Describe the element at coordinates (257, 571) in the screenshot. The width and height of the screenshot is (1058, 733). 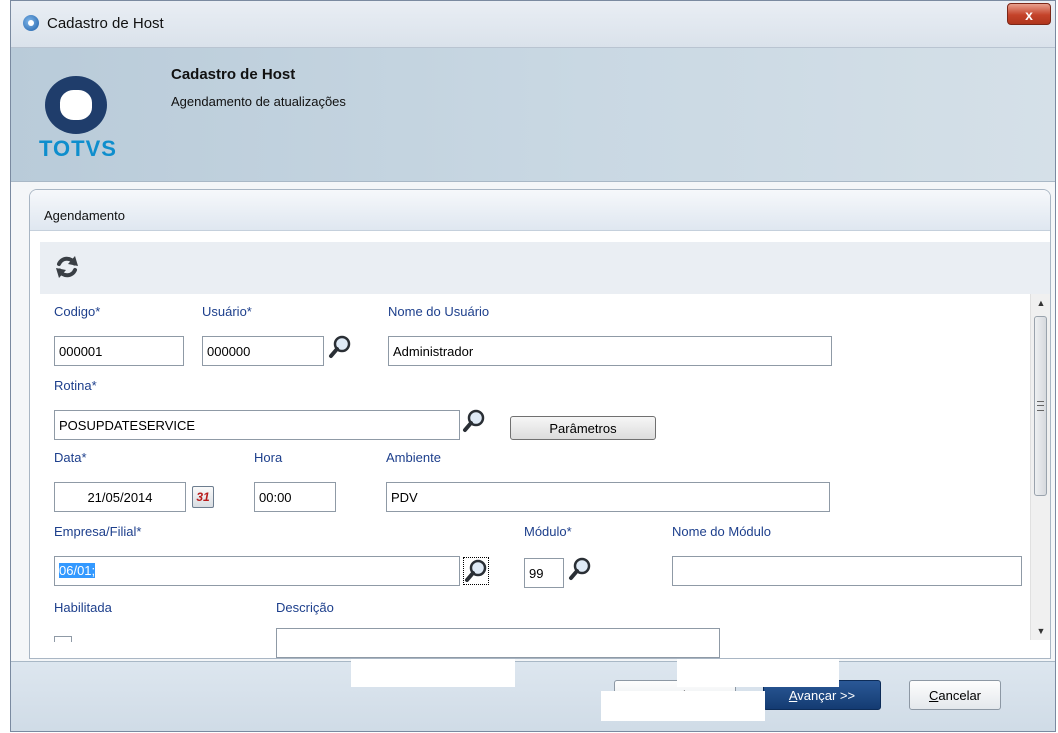
I see `empresa-filial-input: 06/01;` at that location.